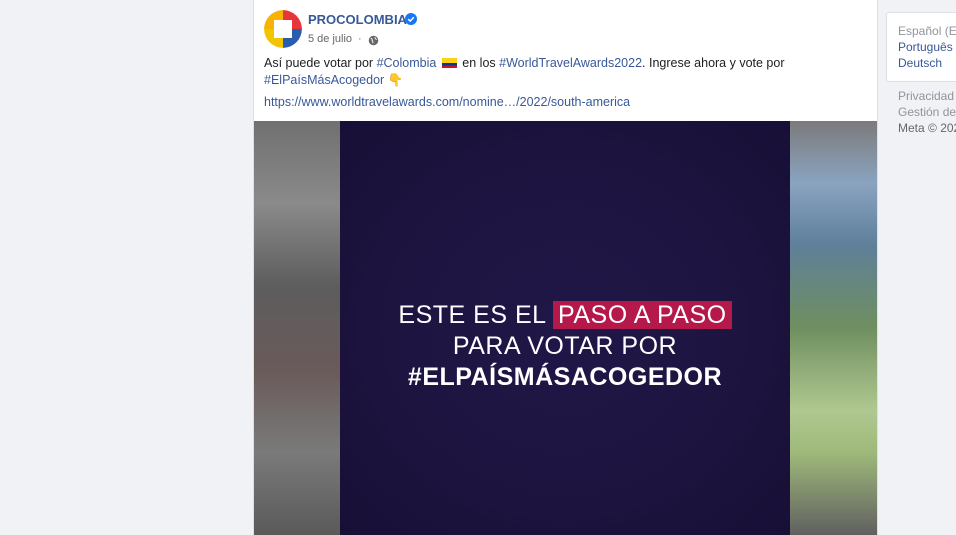 The height and width of the screenshot is (535, 956). What do you see at coordinates (927, 112) in the screenshot?
I see `footer-link-gestion: Gestión de` at bounding box center [927, 112].